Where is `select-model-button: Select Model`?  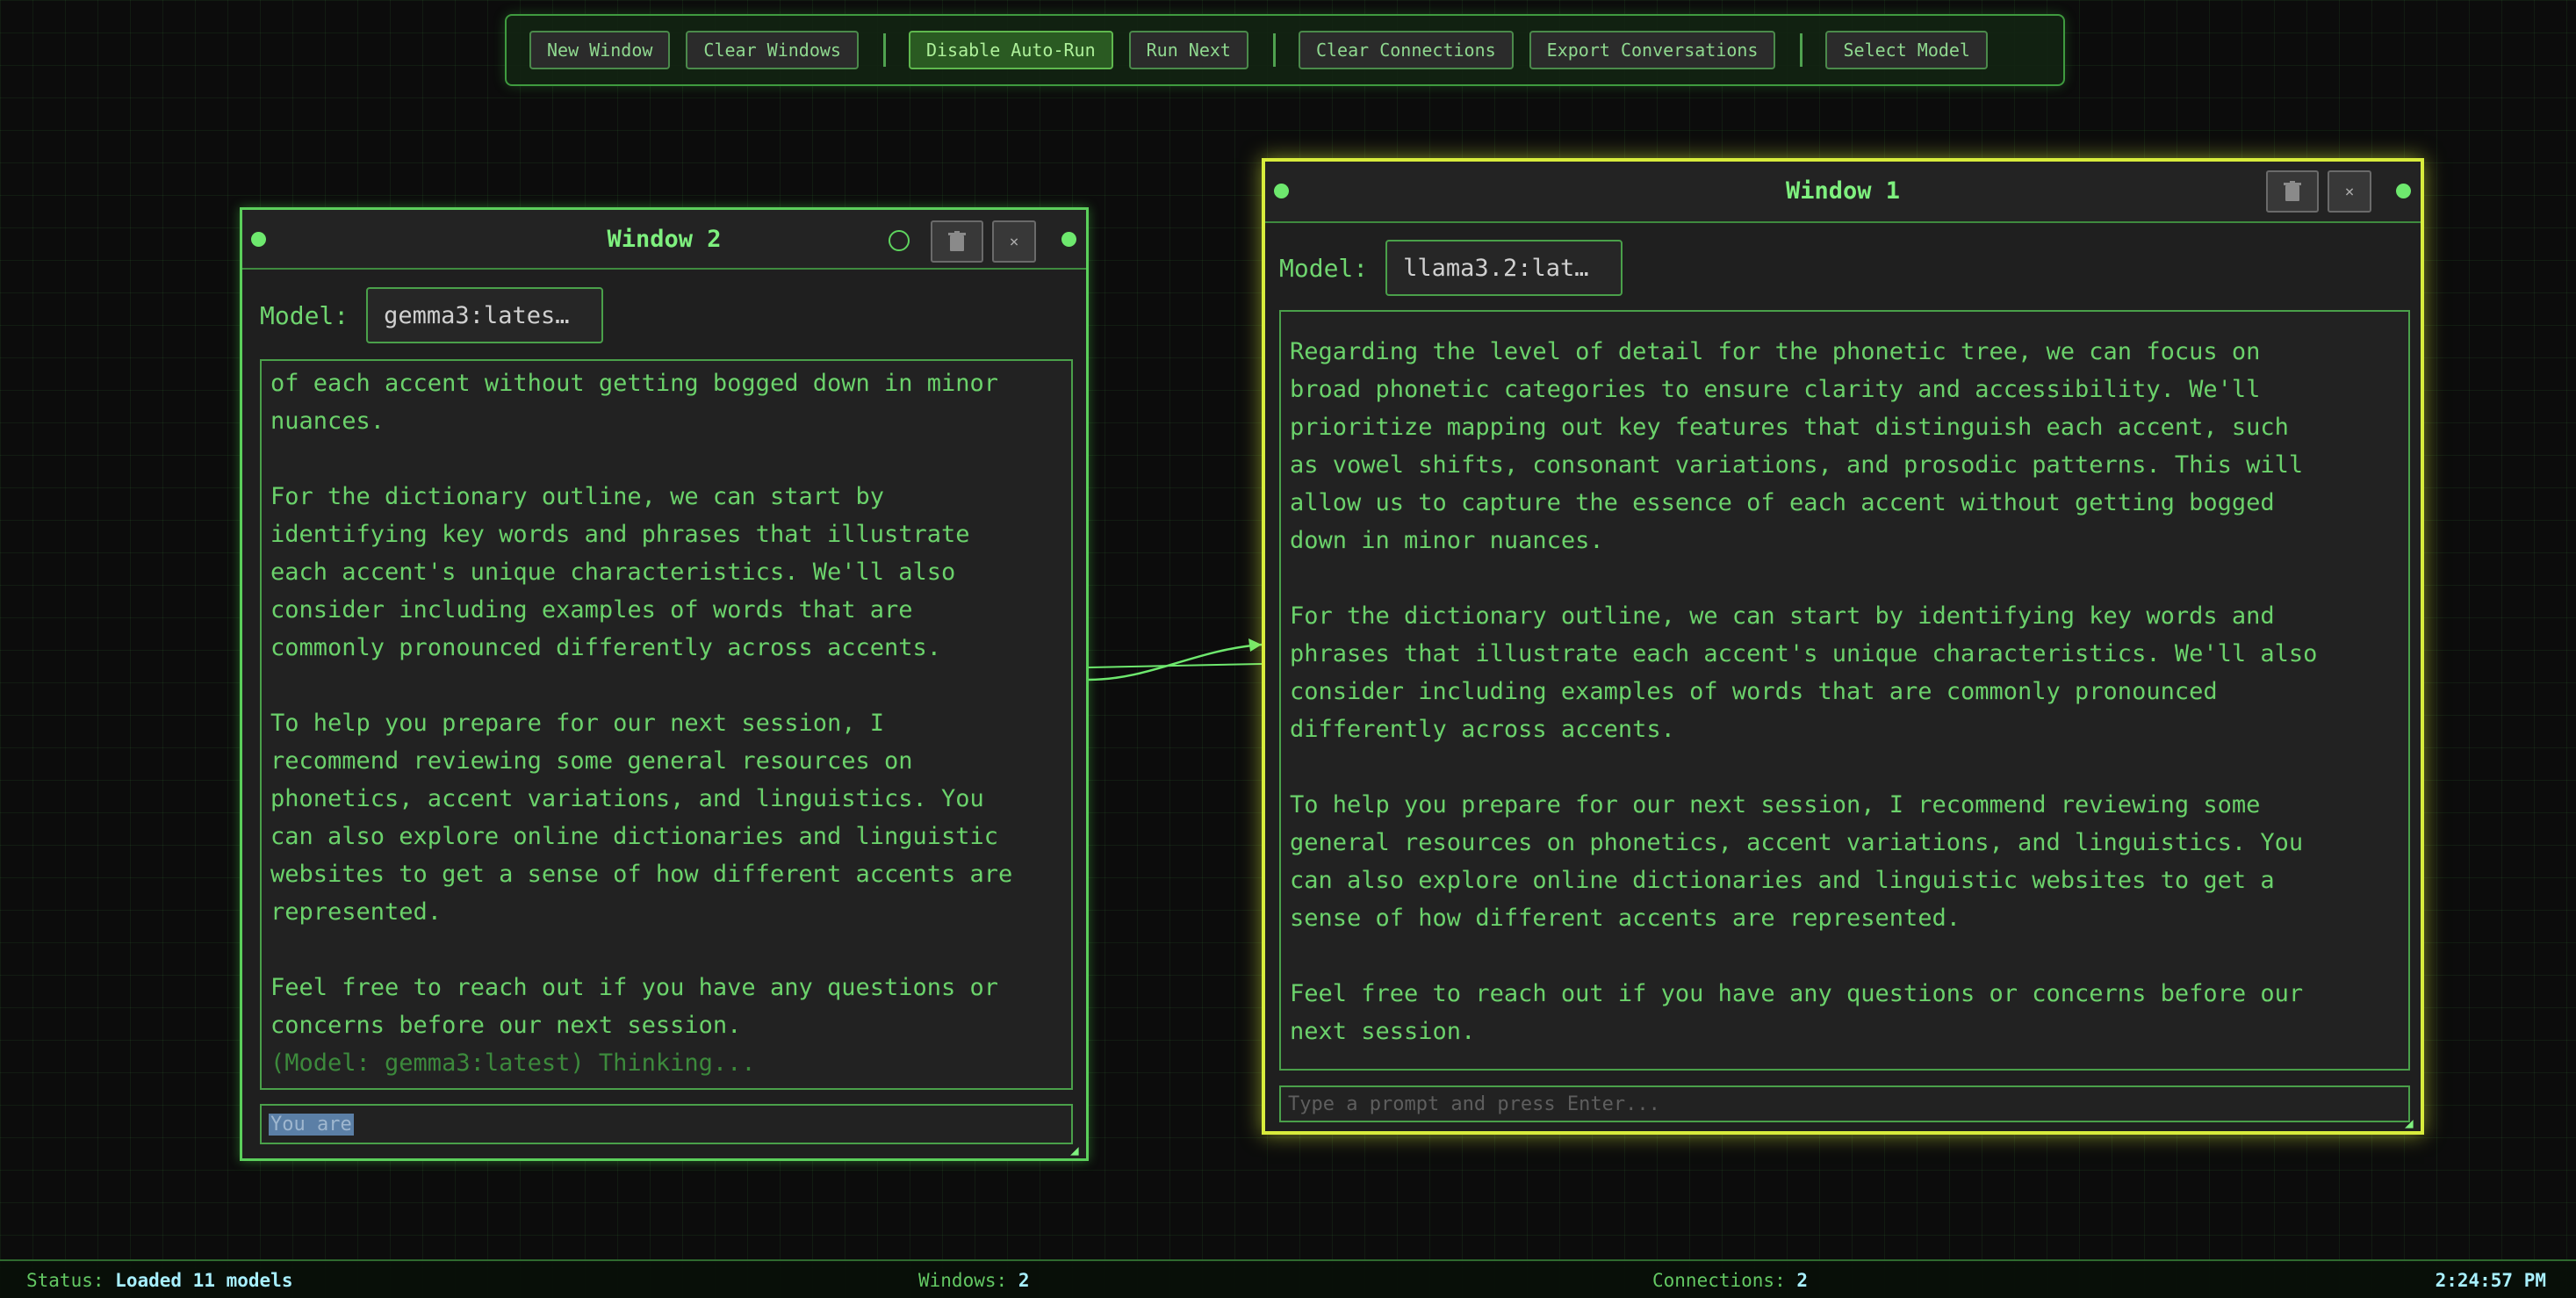
select-model-button: Select Model is located at coordinates (1906, 50).